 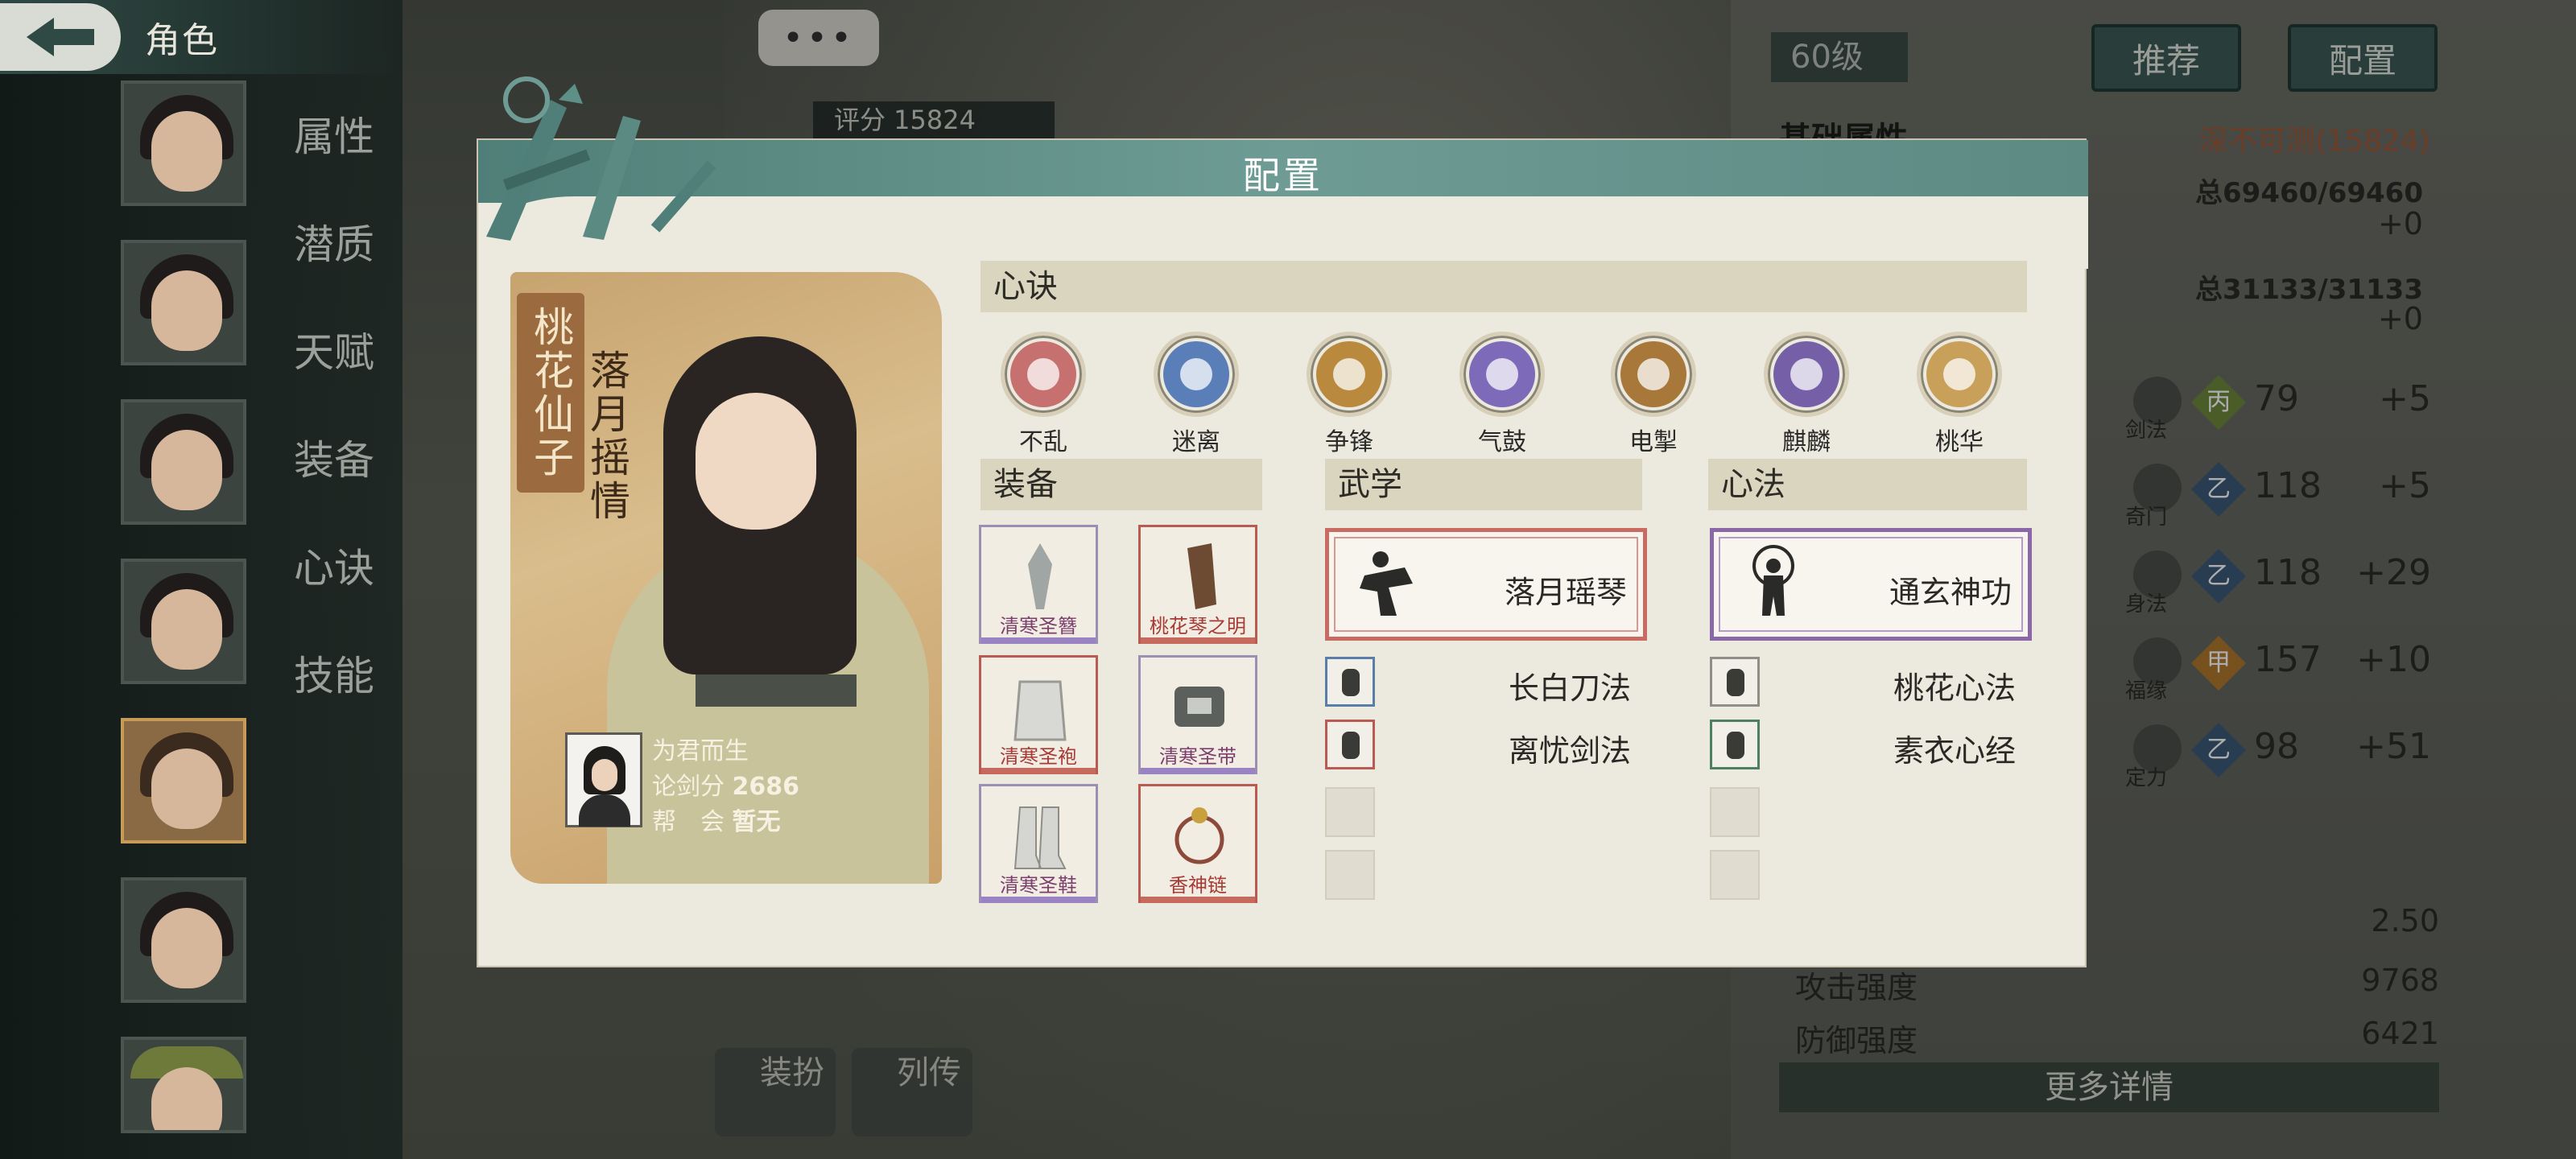 I want to click on equipment-slot: 清寒圣带, so click(x=1197, y=714).